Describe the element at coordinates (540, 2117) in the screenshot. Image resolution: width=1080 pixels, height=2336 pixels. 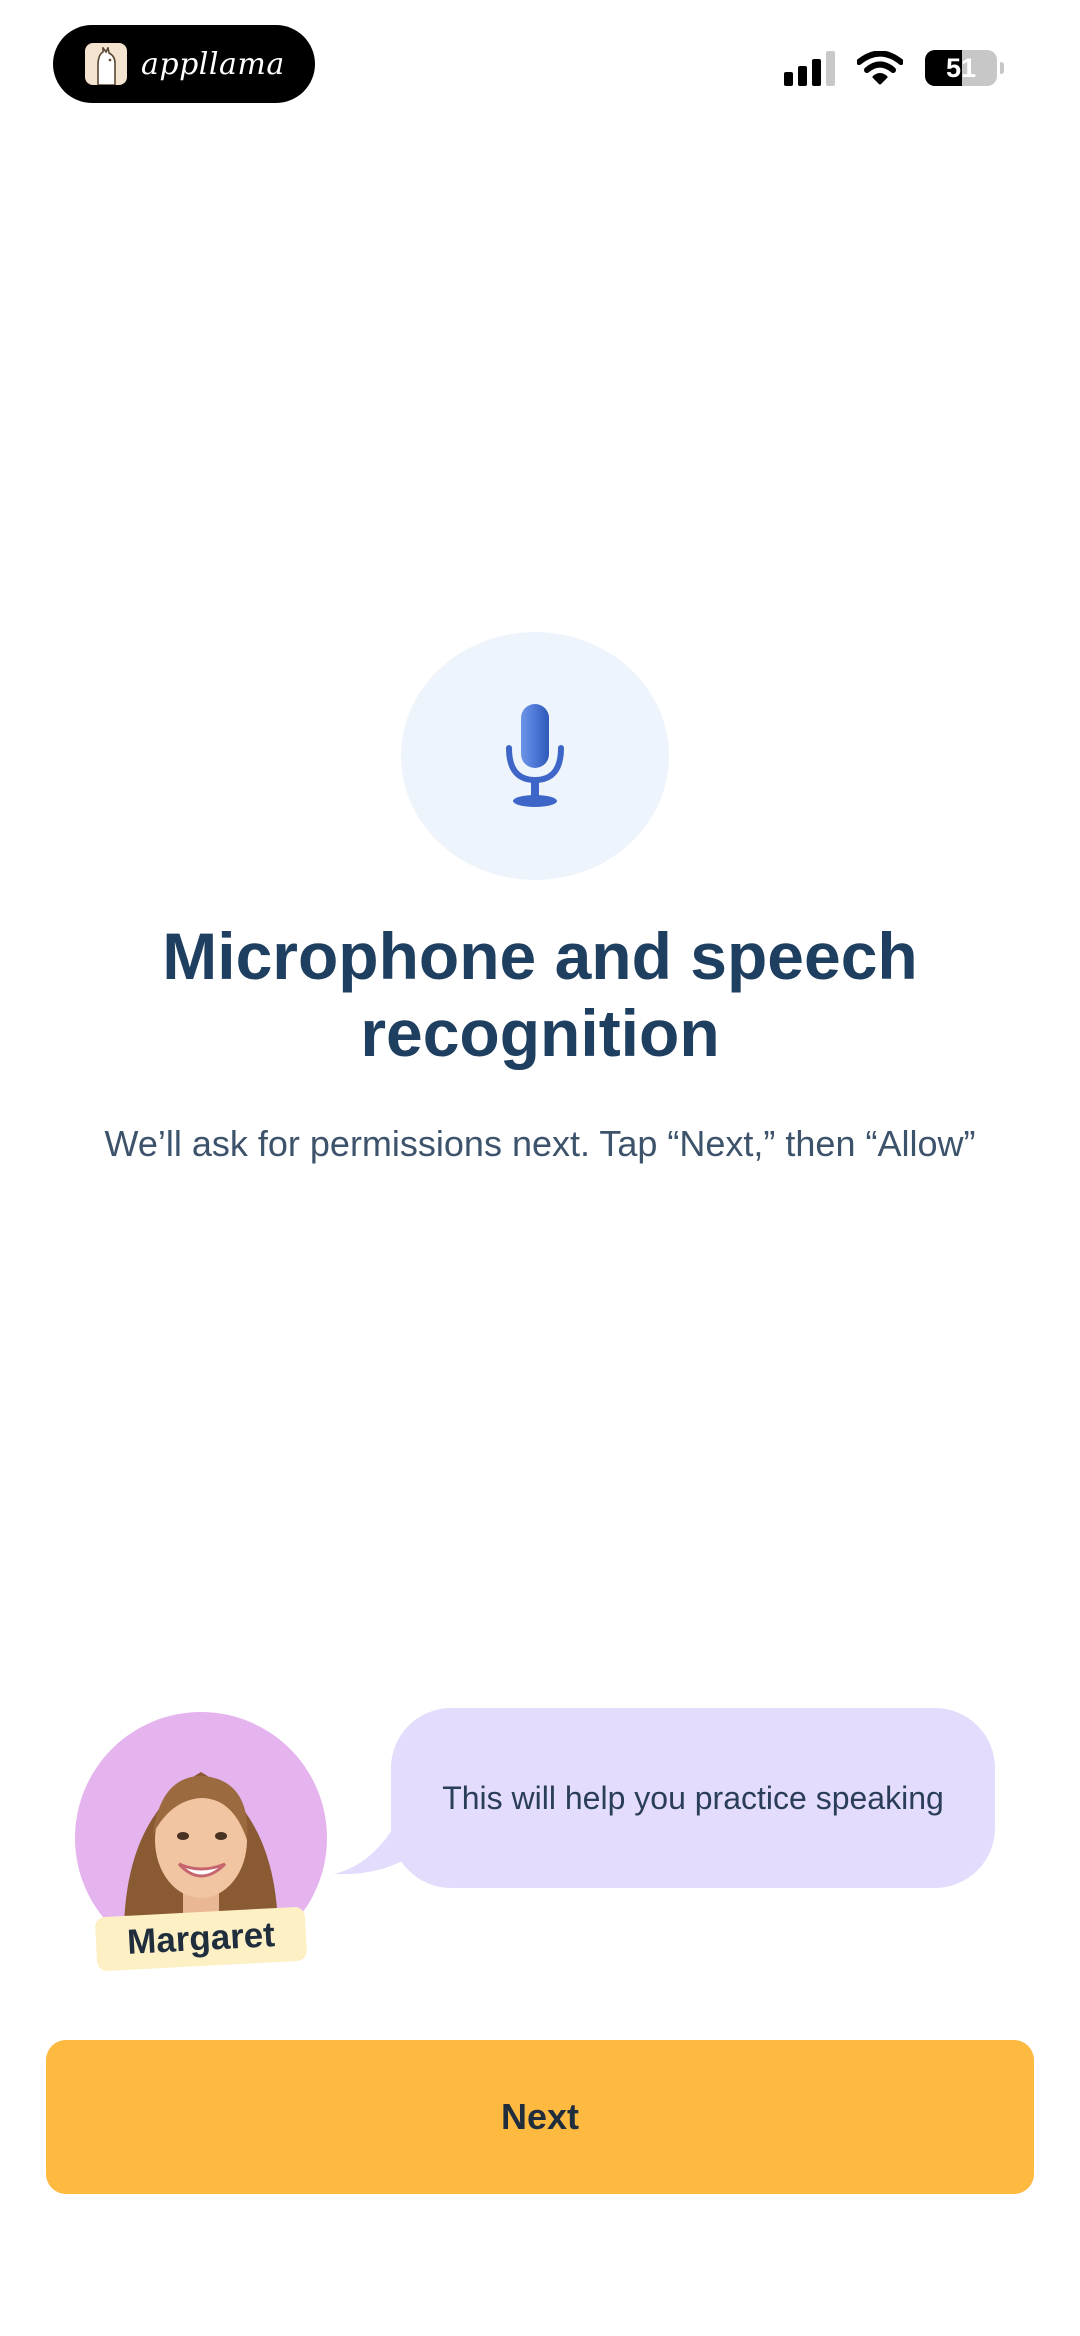
I see `next-button: Next` at that location.